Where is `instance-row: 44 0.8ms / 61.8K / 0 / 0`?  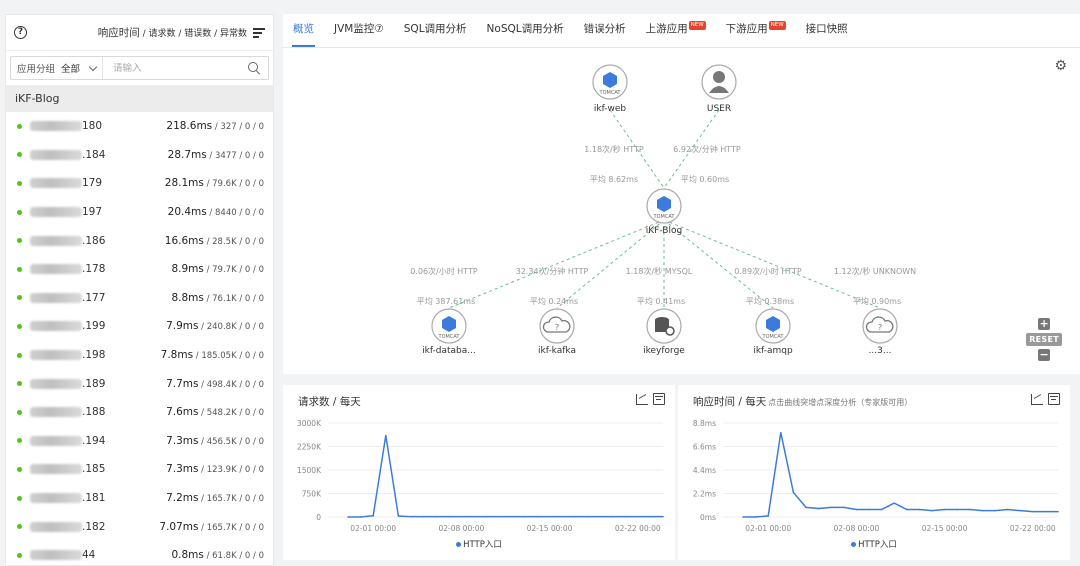 instance-row: 44 0.8ms / 61.8K / 0 / 0 is located at coordinates (139, 553).